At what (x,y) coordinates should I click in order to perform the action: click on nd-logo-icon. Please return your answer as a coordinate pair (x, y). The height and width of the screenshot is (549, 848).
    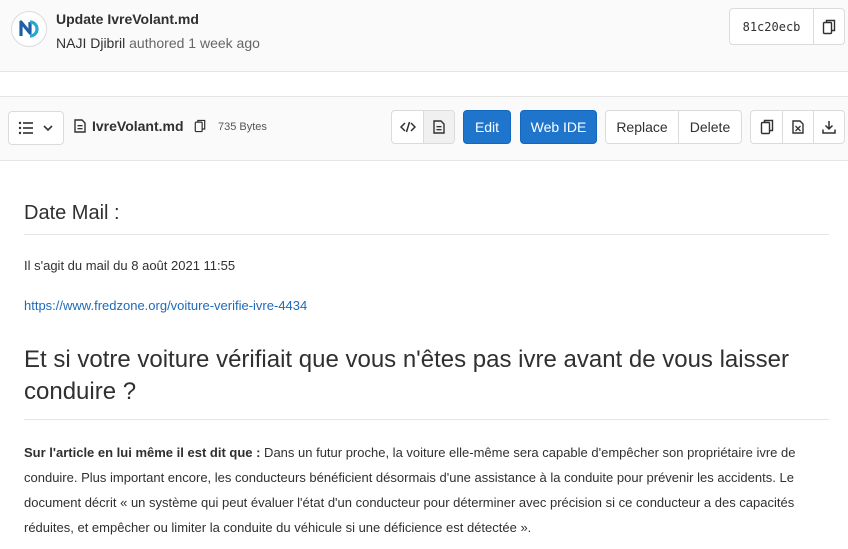
    Looking at the image, I should click on (29, 29).